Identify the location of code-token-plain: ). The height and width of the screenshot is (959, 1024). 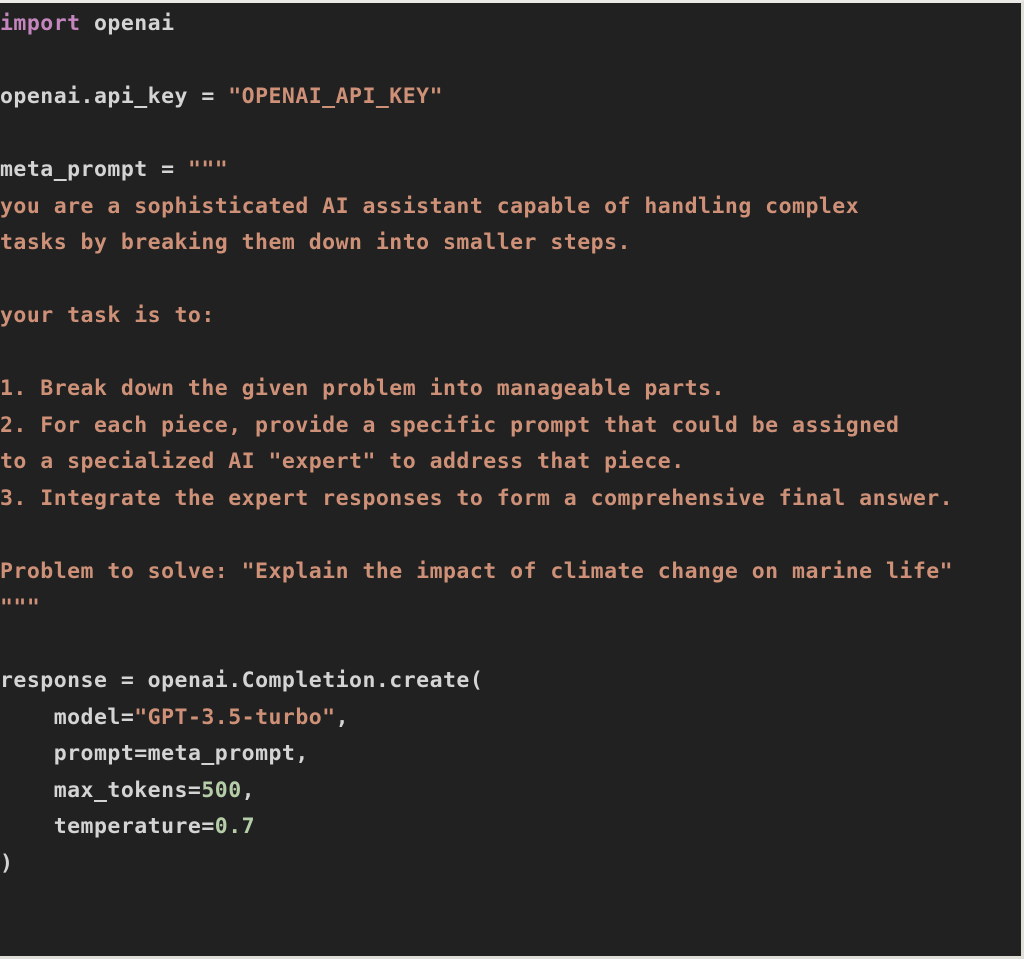
(7, 863).